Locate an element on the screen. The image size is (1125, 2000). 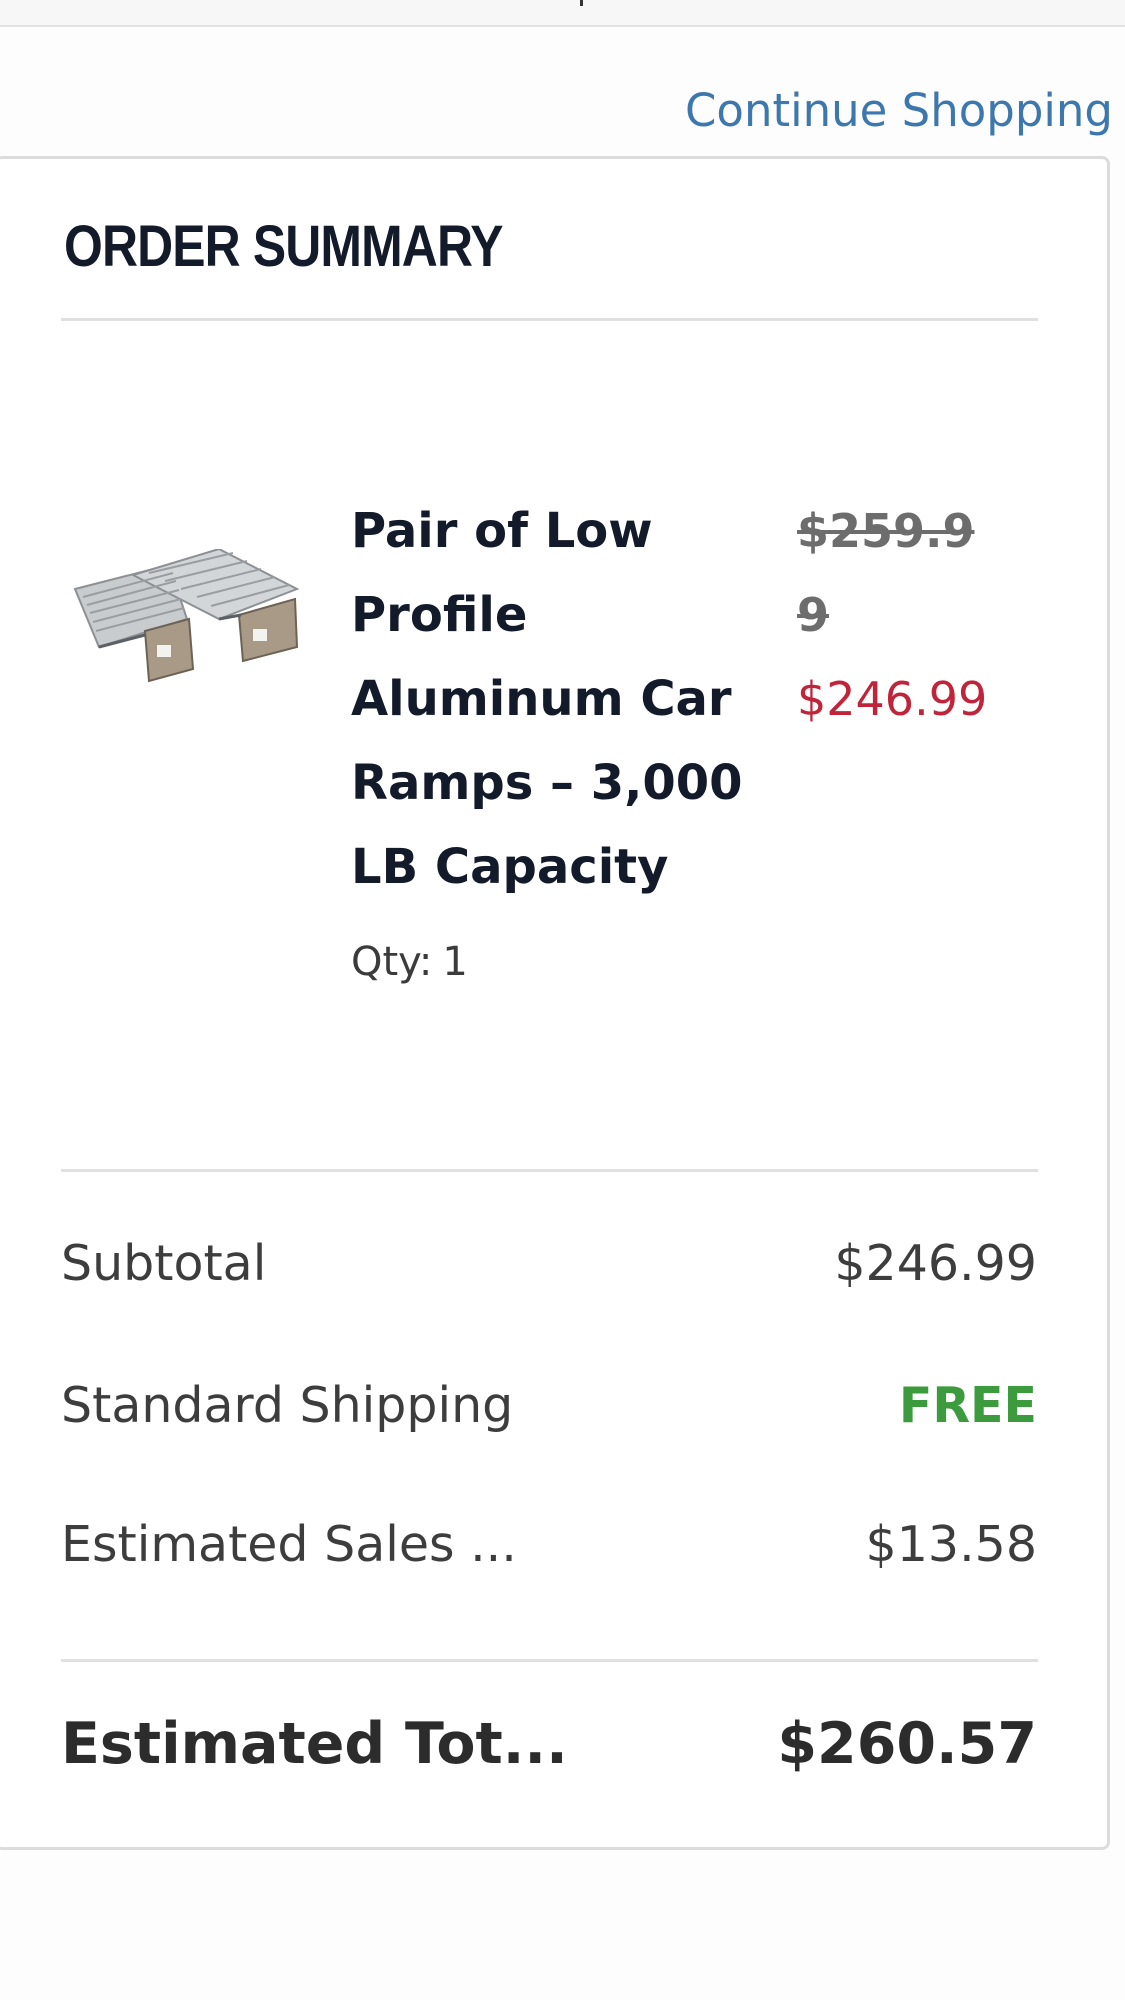
total-row: Estimated Tot... $260.57 is located at coordinates (549, 1746).